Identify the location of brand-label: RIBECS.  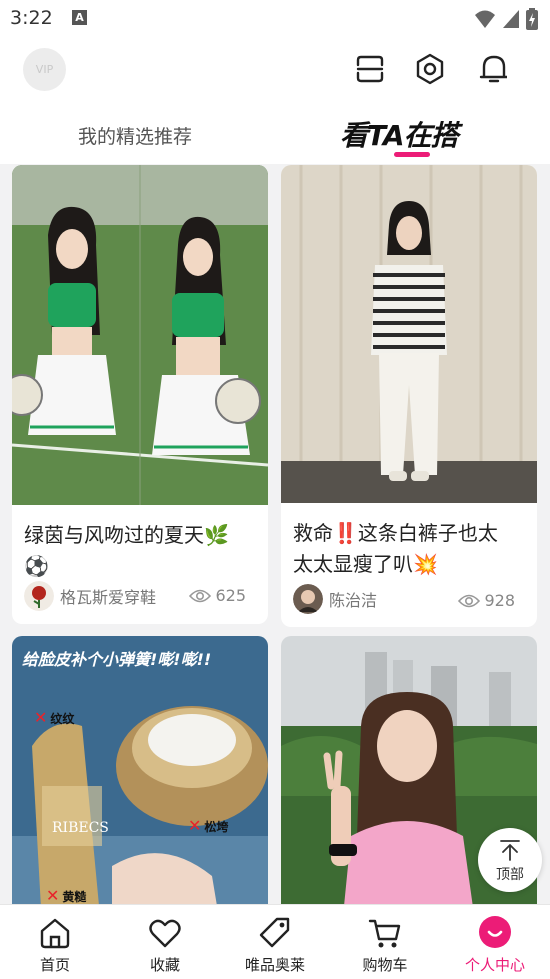
(80, 828).